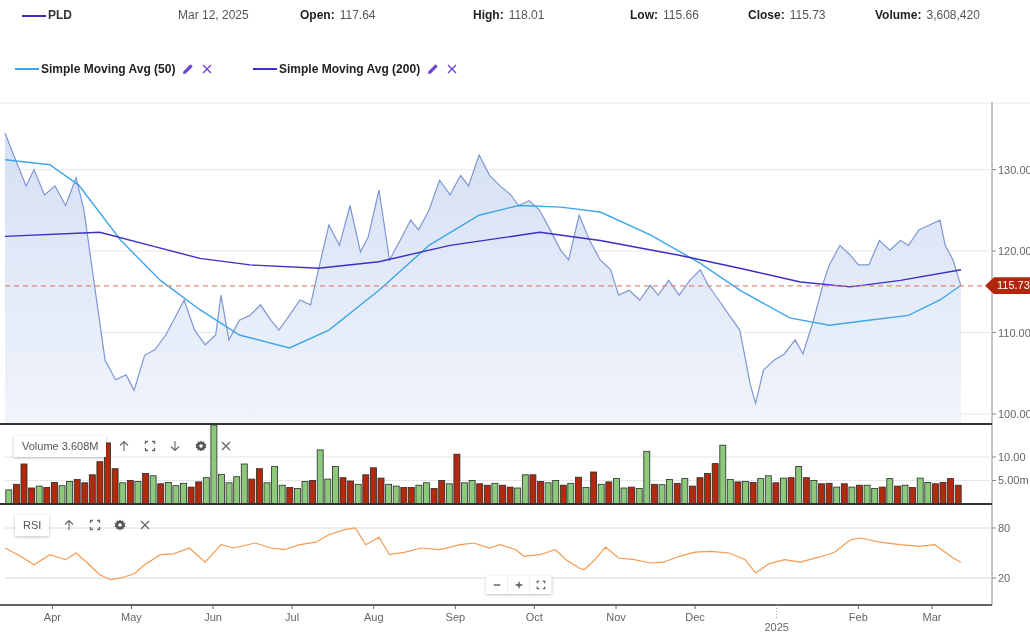 The width and height of the screenshot is (1030, 633). I want to click on field-value: 115.66, so click(681, 15).